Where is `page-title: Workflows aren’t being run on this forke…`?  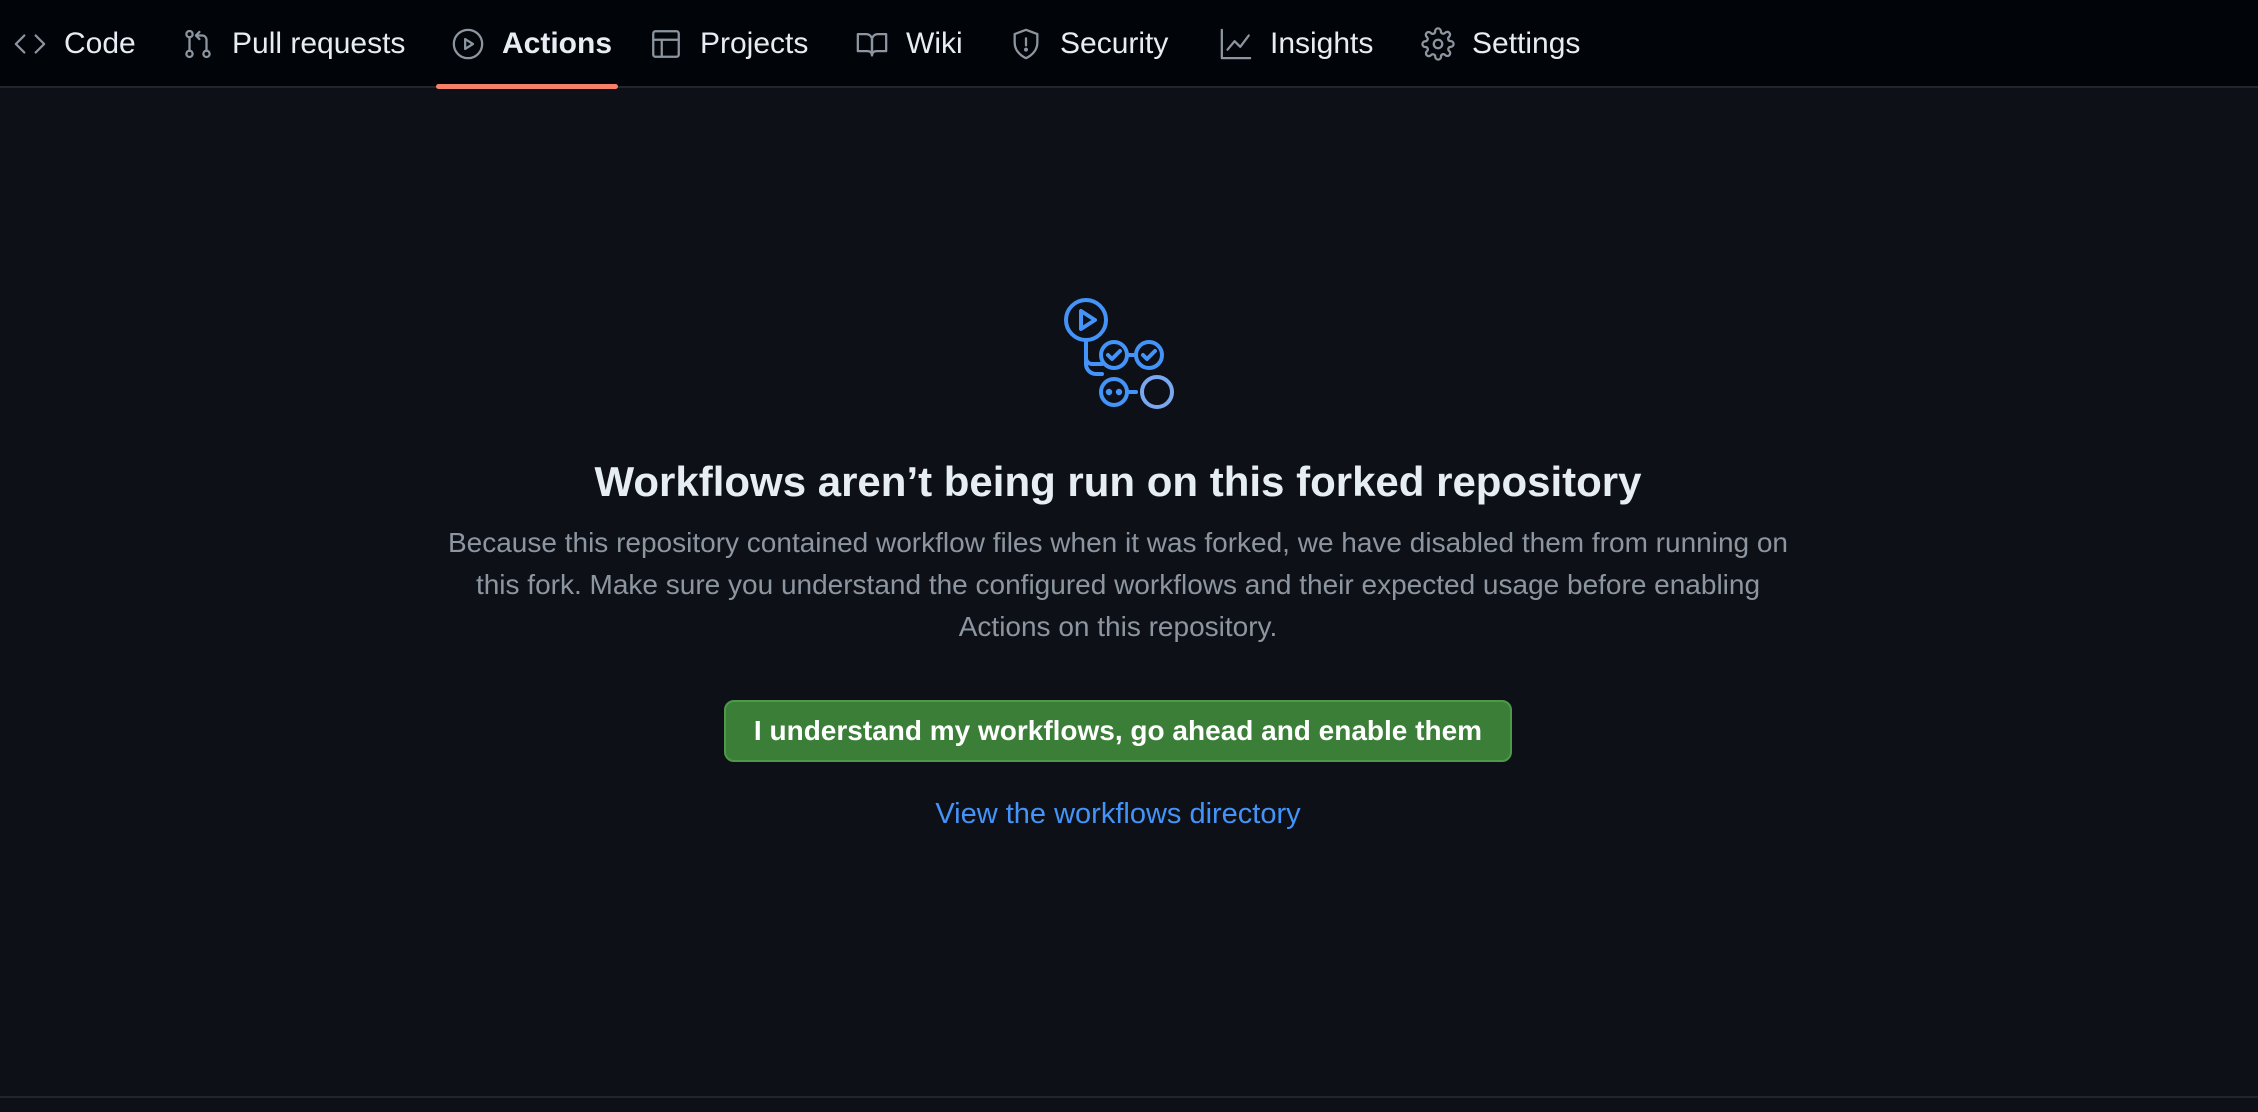
page-title: Workflows aren’t being run on this forke… is located at coordinates (1118, 481).